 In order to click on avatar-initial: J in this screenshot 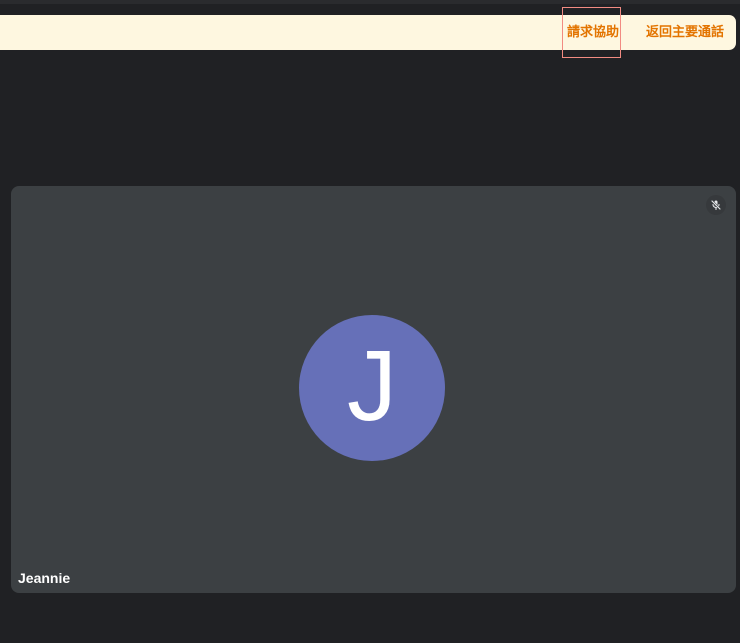, I will do `click(372, 386)`.